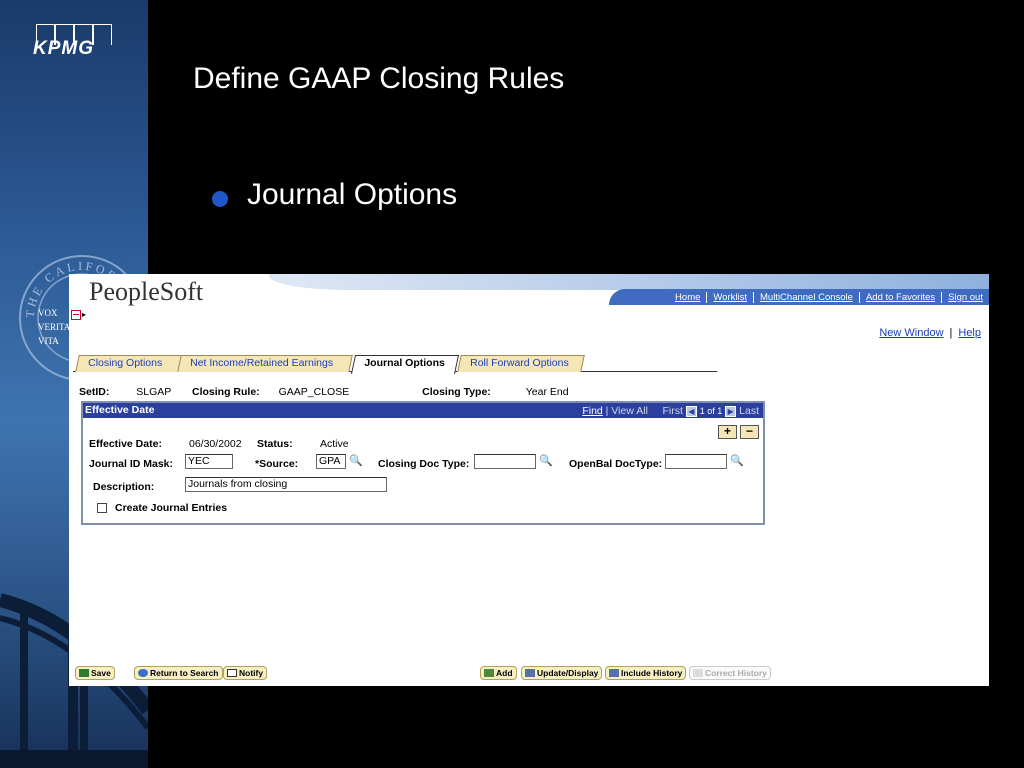 This screenshot has height=768, width=1024. What do you see at coordinates (209, 461) in the screenshot?
I see `journal-id-mask-input: YEC` at bounding box center [209, 461].